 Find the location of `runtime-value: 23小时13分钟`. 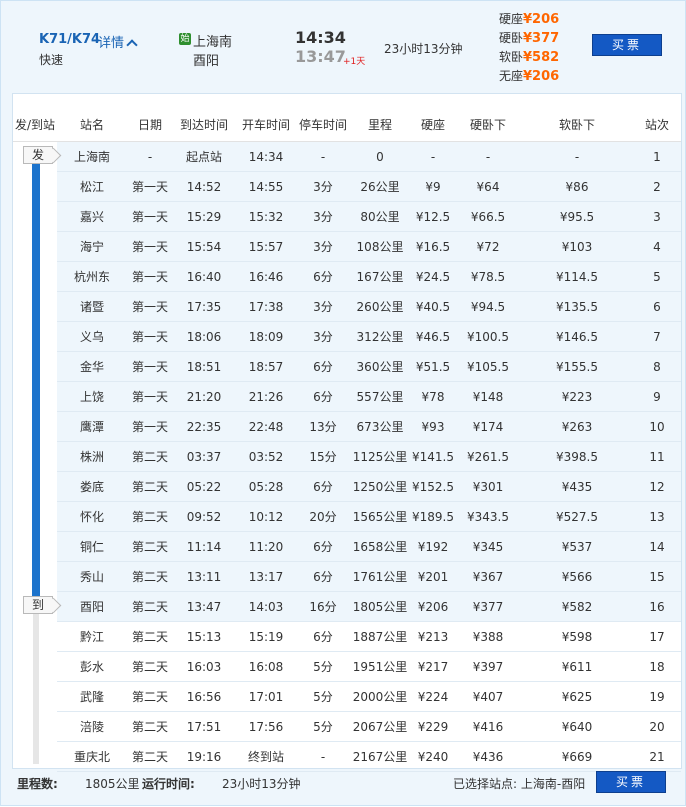

runtime-value: 23小时13分钟 is located at coordinates (261, 784).